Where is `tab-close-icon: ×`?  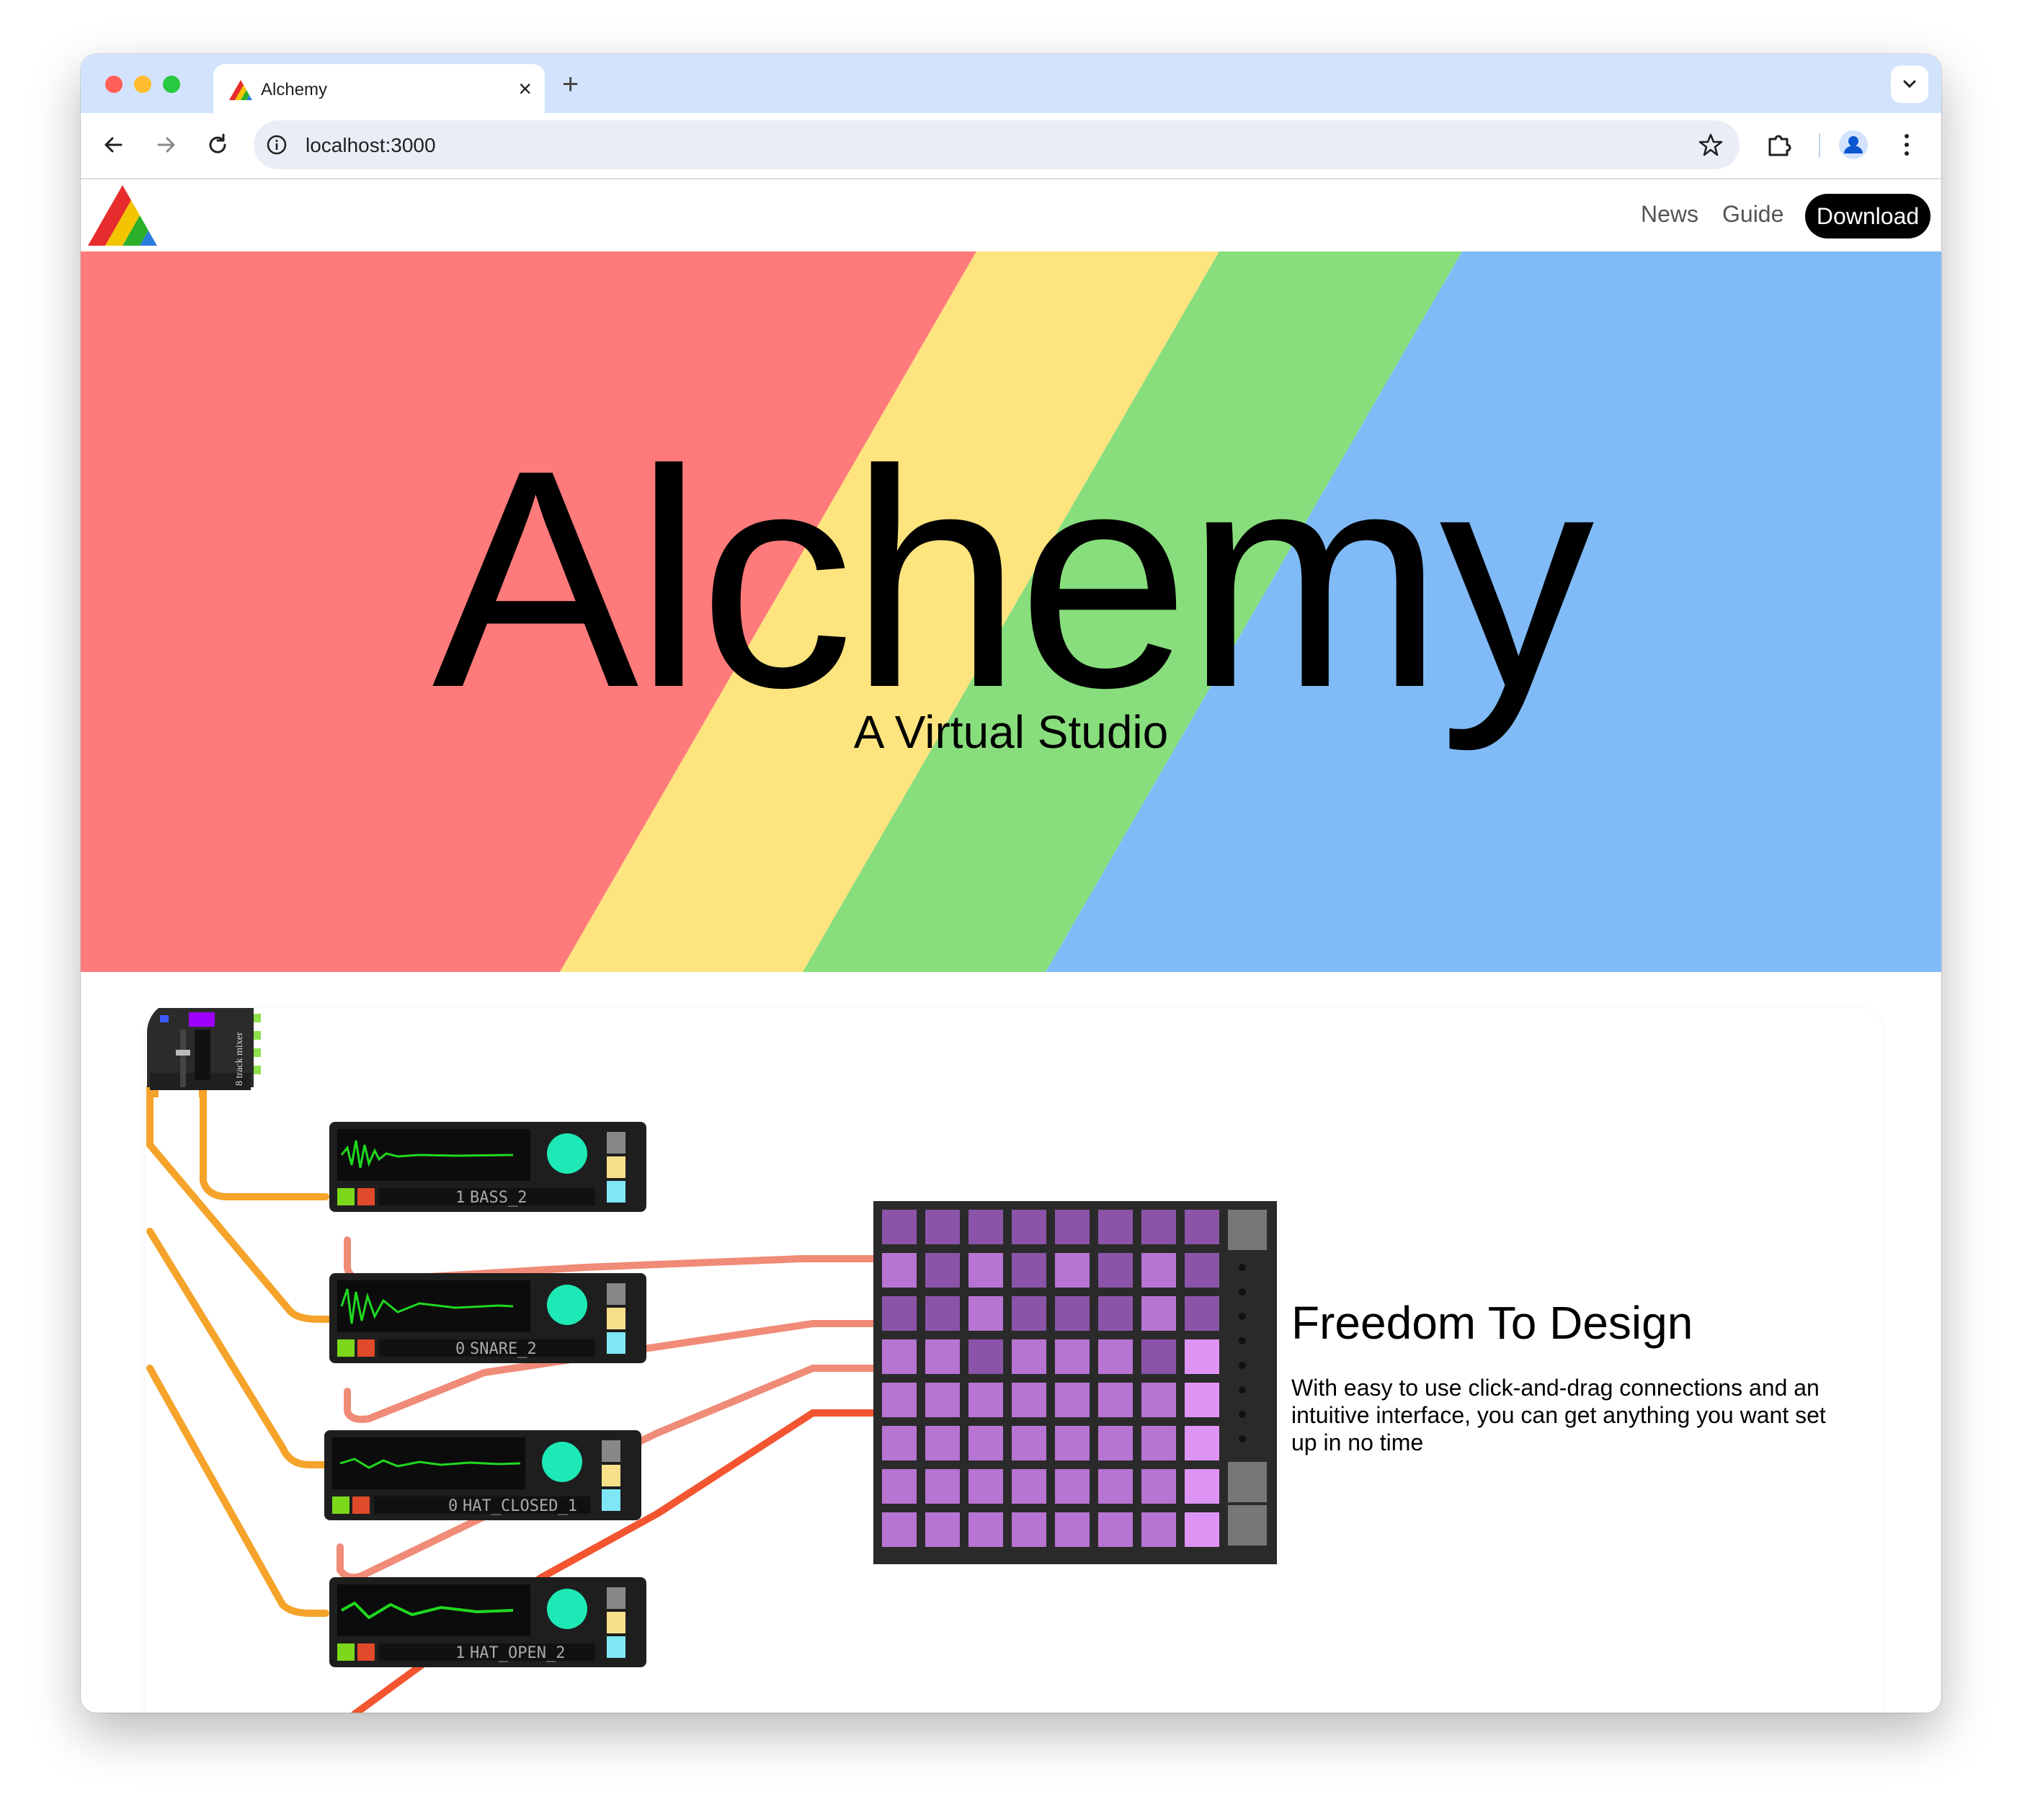 tab-close-icon: × is located at coordinates (525, 88).